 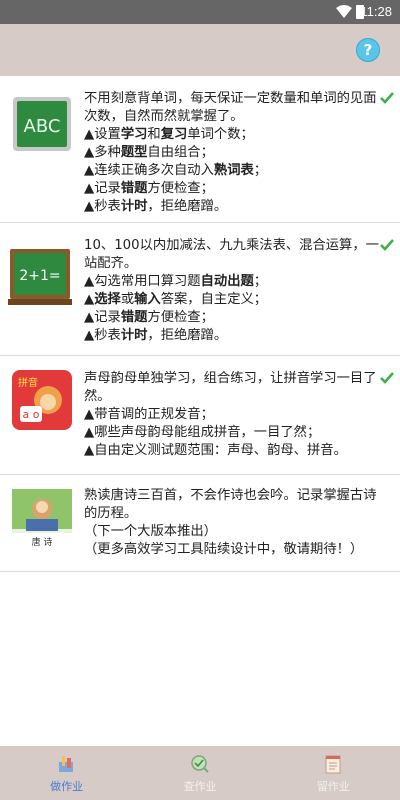 What do you see at coordinates (31, 414) in the screenshot?
I see `svg-text: a o` at bounding box center [31, 414].